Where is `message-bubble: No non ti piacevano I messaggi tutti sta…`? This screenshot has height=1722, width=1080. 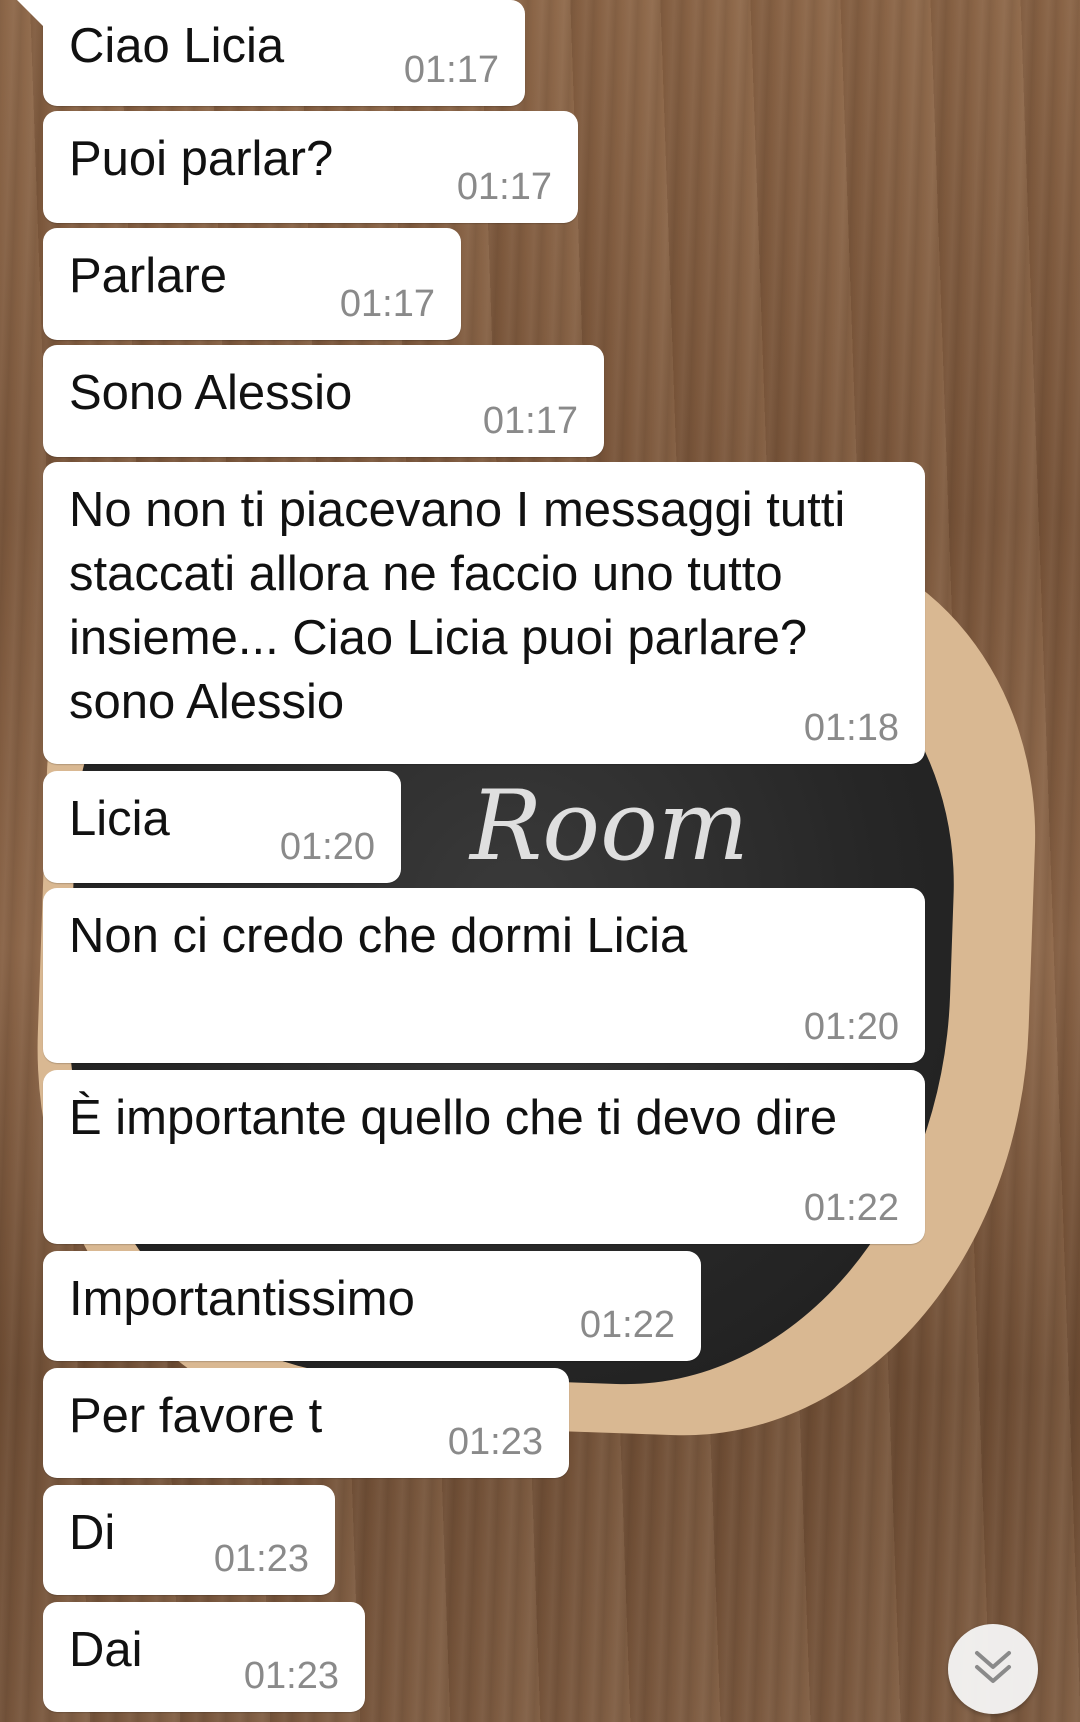 message-bubble: No non ti piacevano I messaggi tutti sta… is located at coordinates (484, 613).